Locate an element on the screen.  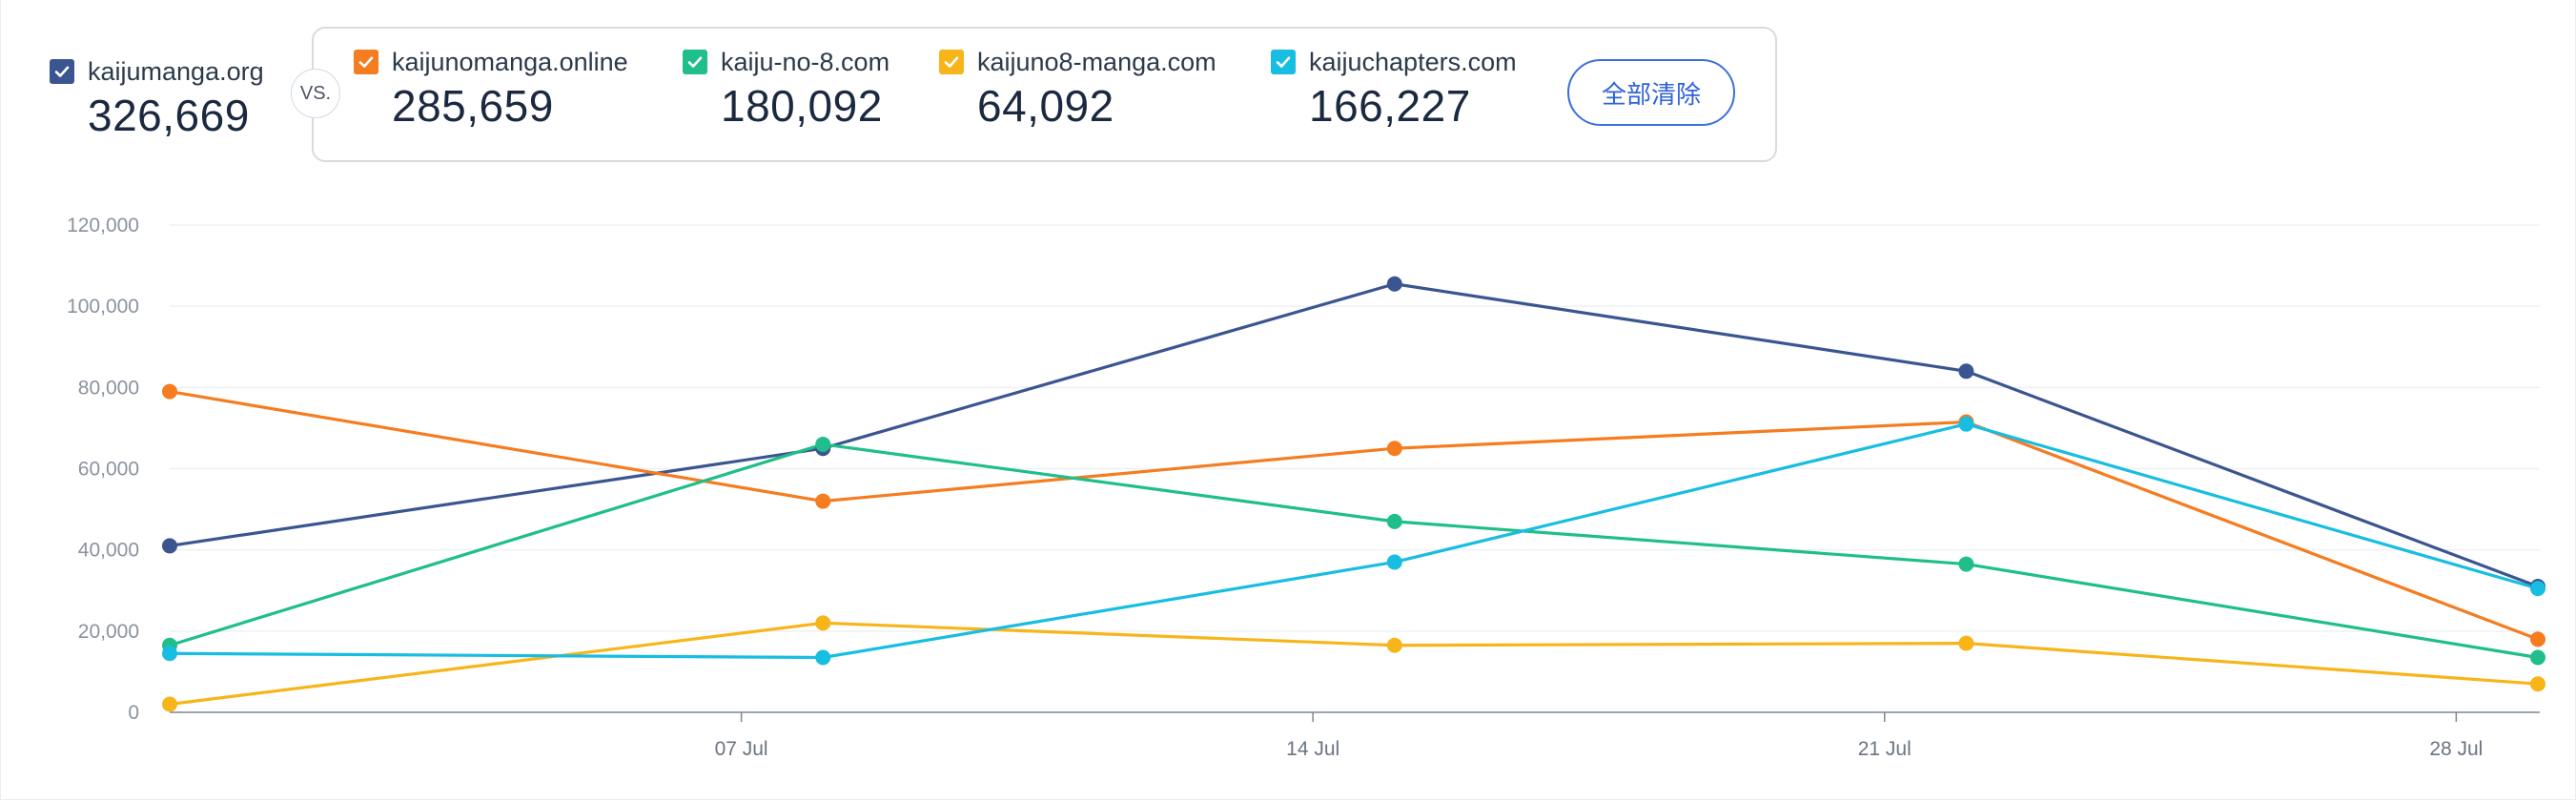
y-axis-ticks: 0 20,000 40,000 60,000 80,000 100,000 120,000 is located at coordinates (103, 469).